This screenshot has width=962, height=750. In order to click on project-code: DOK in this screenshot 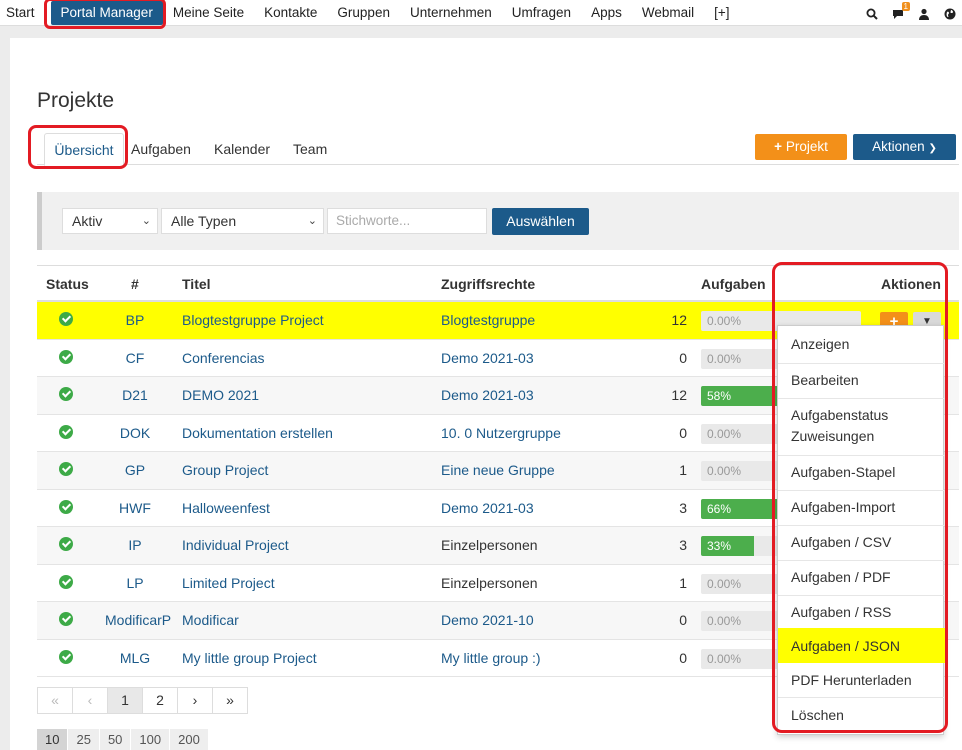, I will do `click(135, 433)`.